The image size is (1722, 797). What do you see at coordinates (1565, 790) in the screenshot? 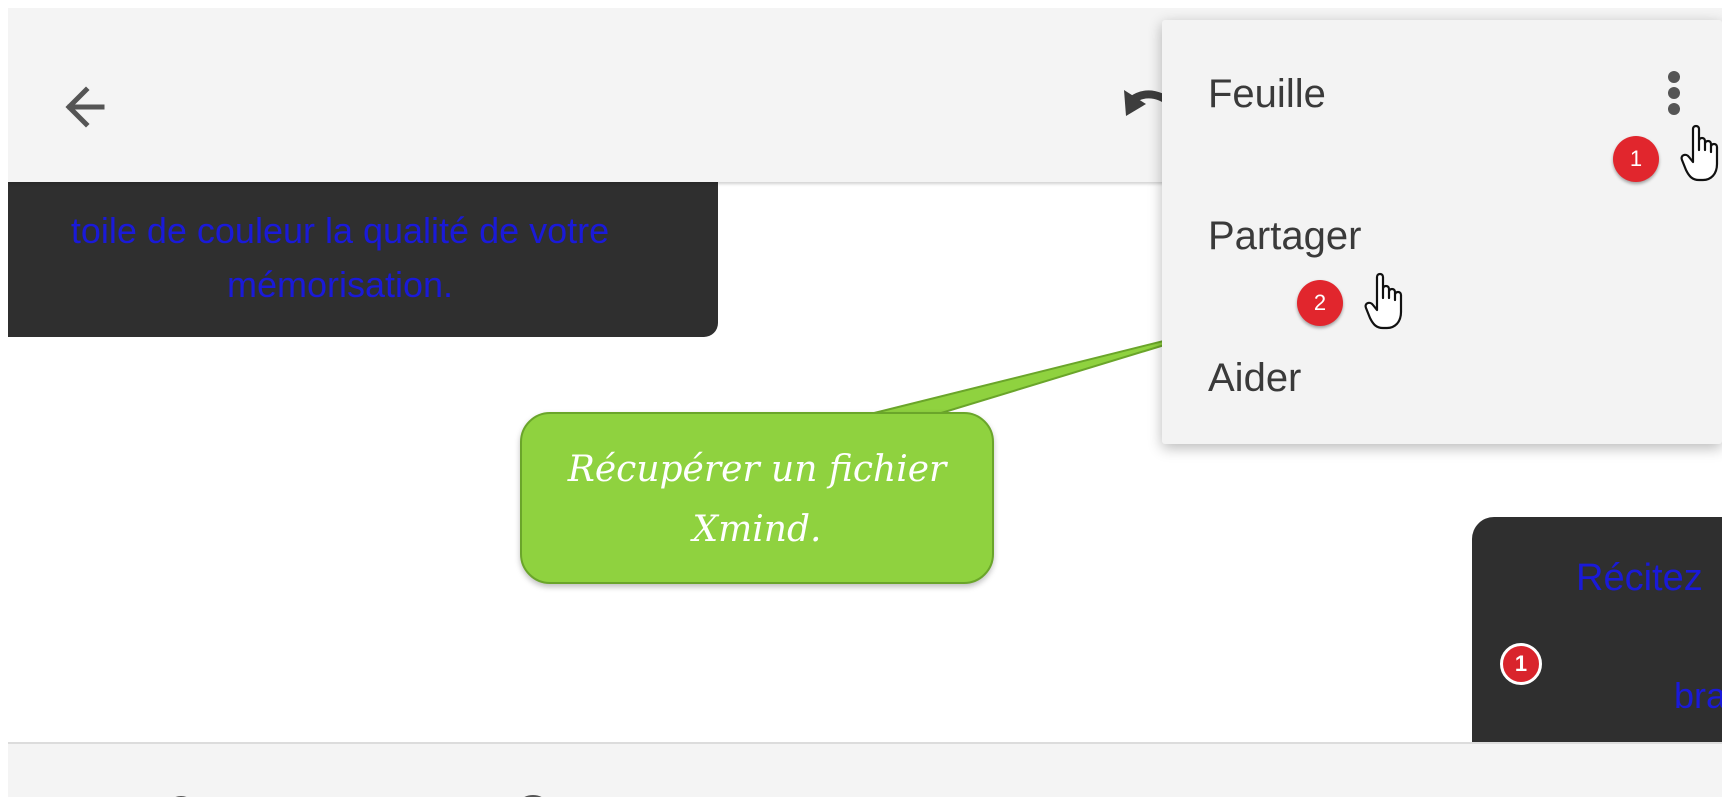
I see `toolbar-relationship-icon` at bounding box center [1565, 790].